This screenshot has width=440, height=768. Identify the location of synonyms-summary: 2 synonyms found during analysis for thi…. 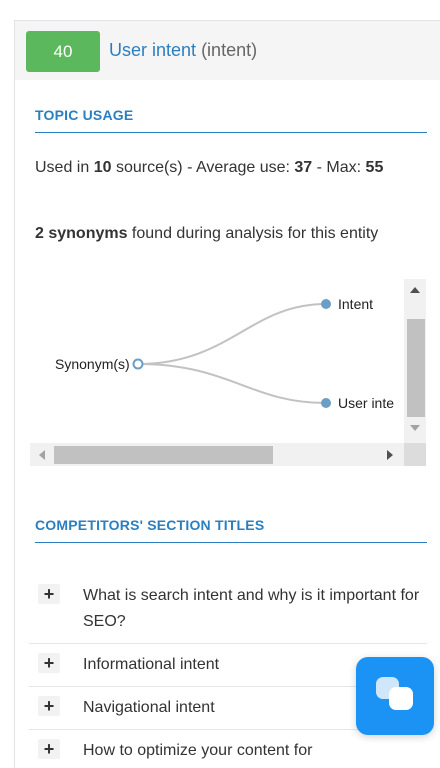
(231, 234).